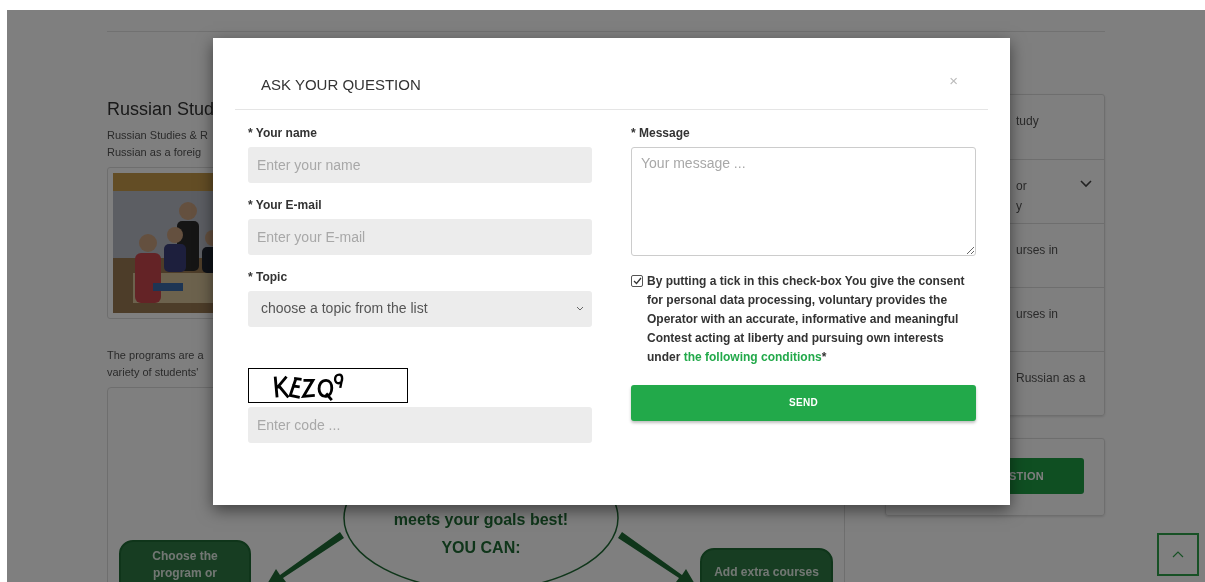  Describe the element at coordinates (481, 548) in the screenshot. I see `diagram-subhead: YOU CAN:` at that location.